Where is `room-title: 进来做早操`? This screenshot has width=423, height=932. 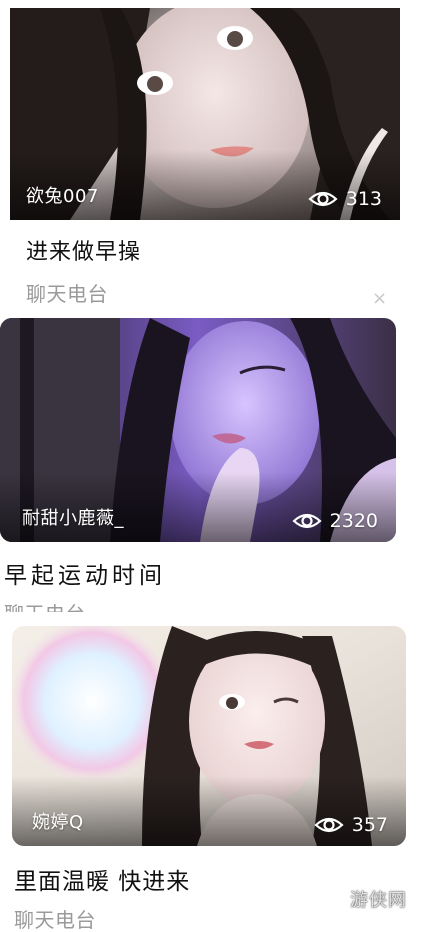
room-title: 进来做早操 is located at coordinates (83, 250).